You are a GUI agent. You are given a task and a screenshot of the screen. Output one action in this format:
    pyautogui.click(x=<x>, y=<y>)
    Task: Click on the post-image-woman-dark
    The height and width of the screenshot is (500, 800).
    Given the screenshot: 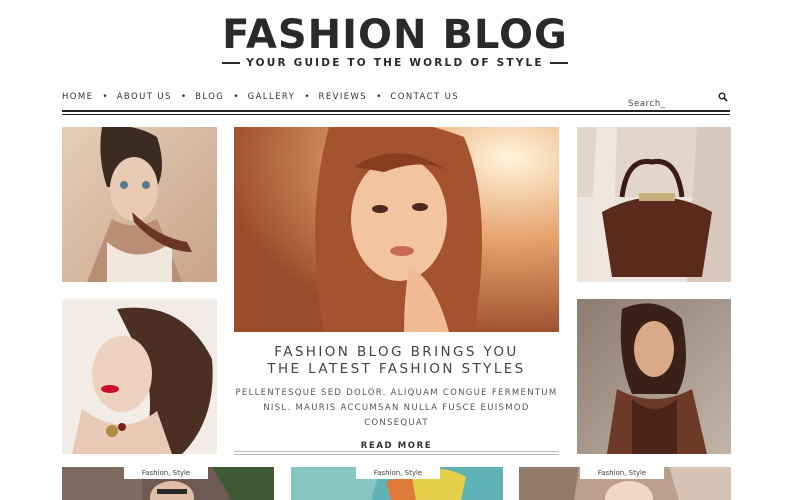 What is the action you would take?
    pyautogui.click(x=654, y=376)
    